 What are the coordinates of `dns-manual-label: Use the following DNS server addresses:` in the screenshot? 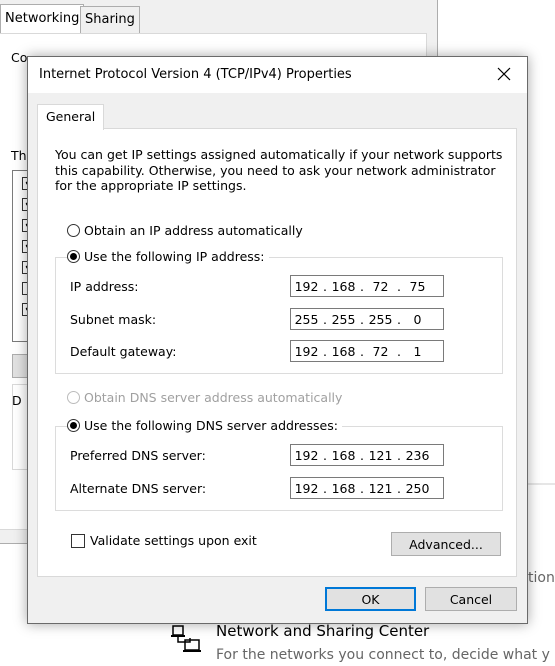 It's located at (211, 425).